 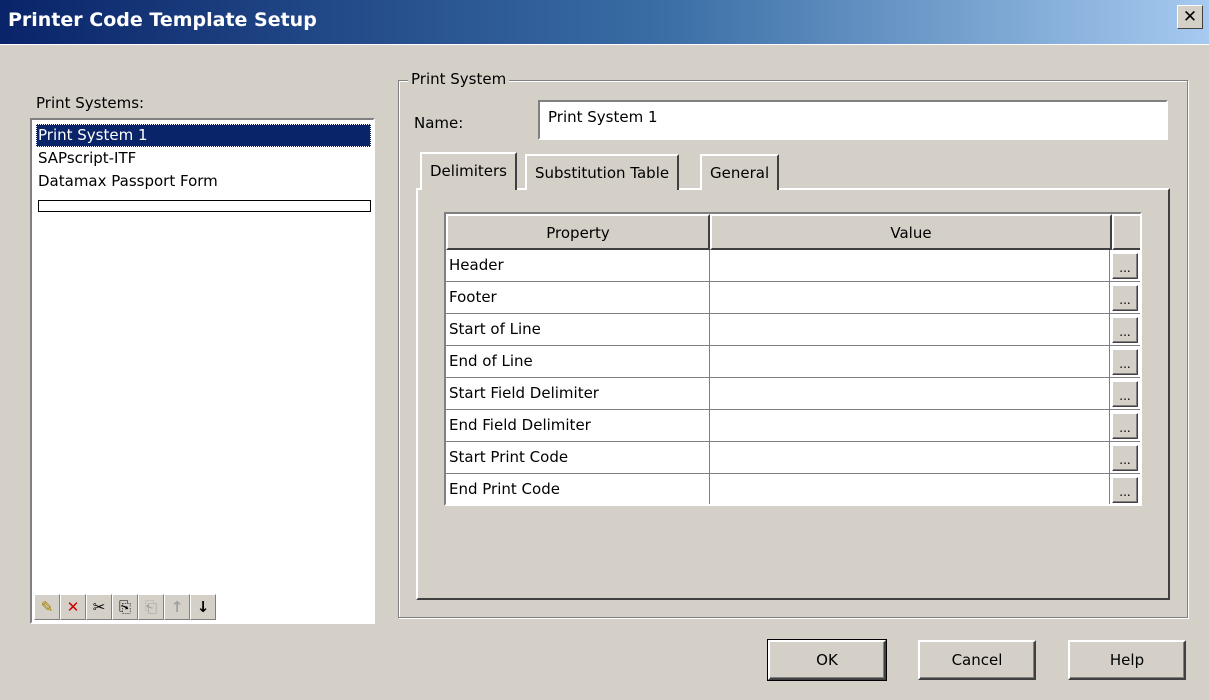 I want to click on move-down-icon: ↓, so click(x=203, y=607).